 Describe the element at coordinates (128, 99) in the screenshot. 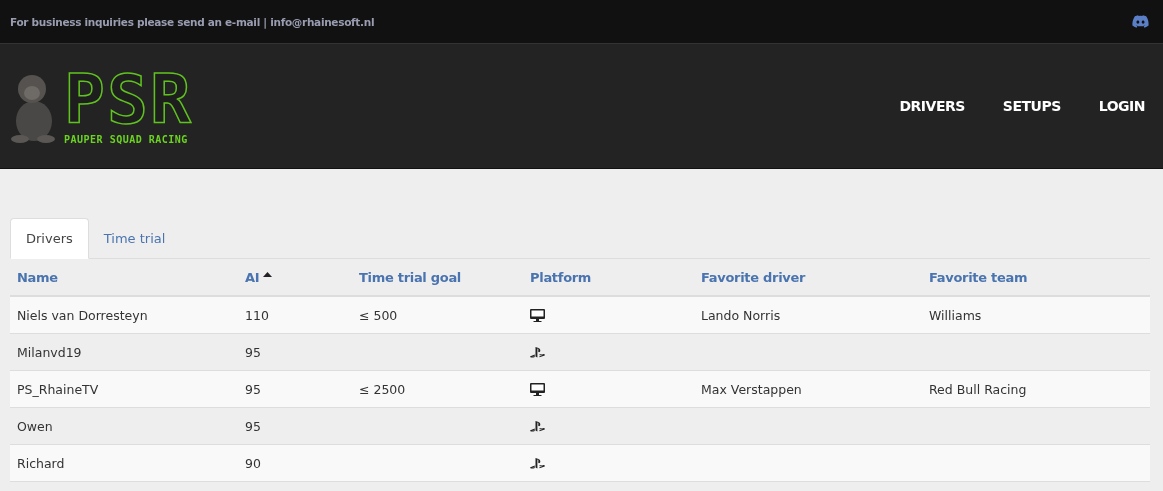

I see `logo-letters: PSR` at that location.